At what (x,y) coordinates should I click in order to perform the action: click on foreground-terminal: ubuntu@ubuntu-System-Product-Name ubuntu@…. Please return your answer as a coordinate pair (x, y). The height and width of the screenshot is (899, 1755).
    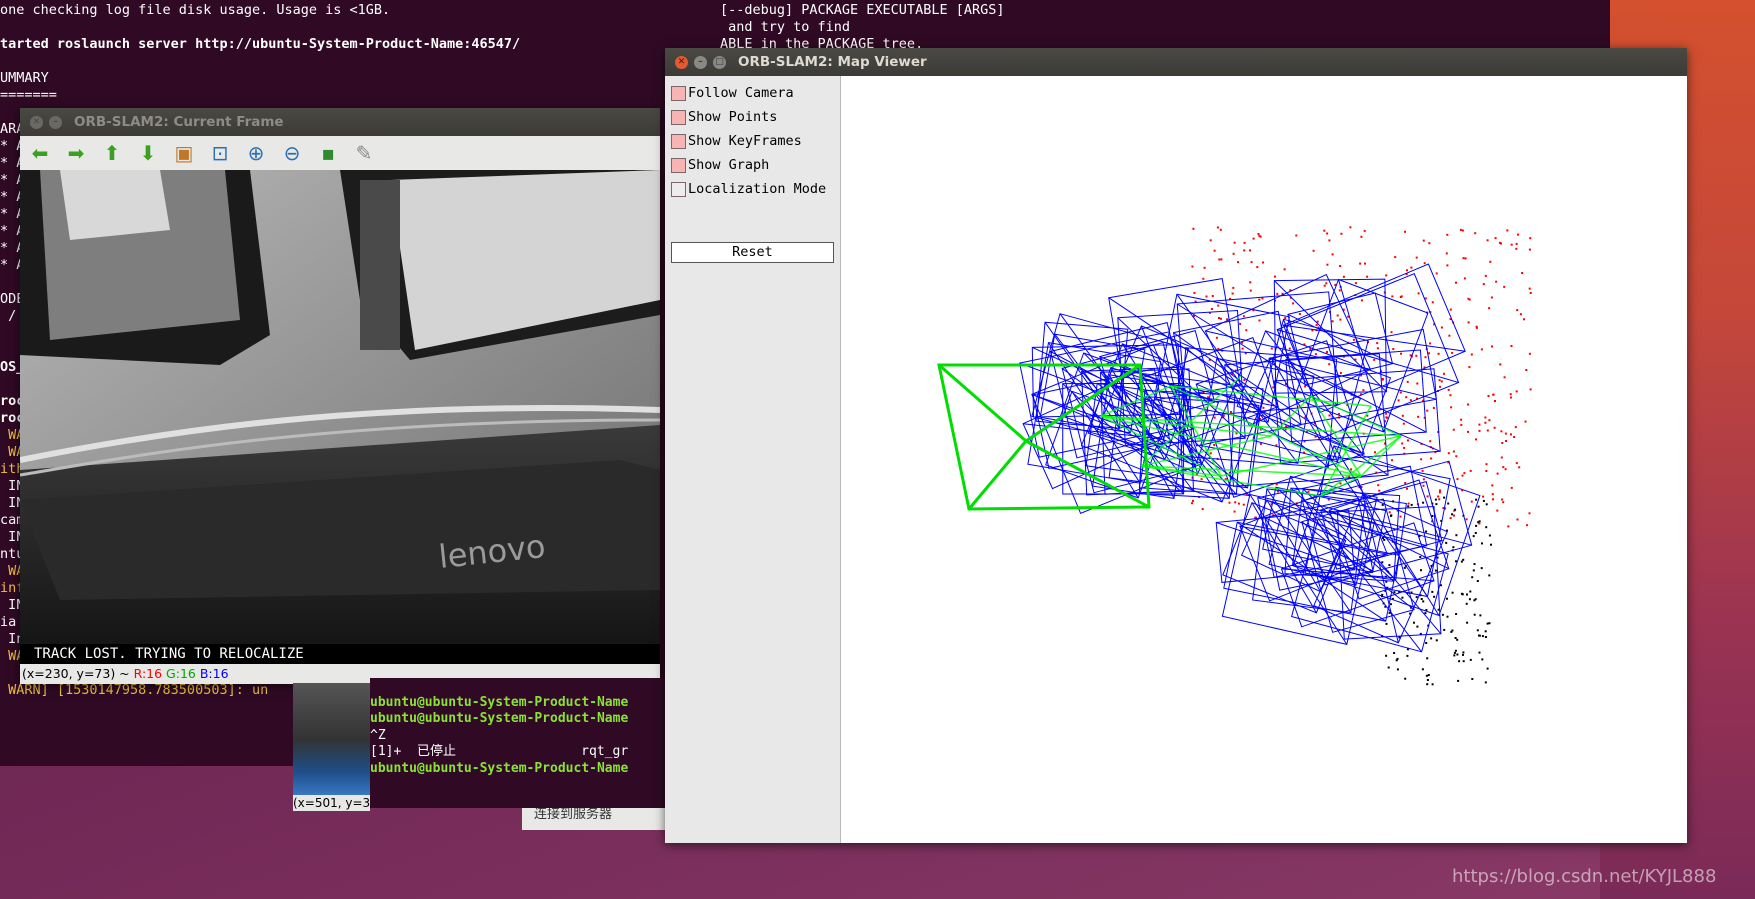
    Looking at the image, I should click on (517, 743).